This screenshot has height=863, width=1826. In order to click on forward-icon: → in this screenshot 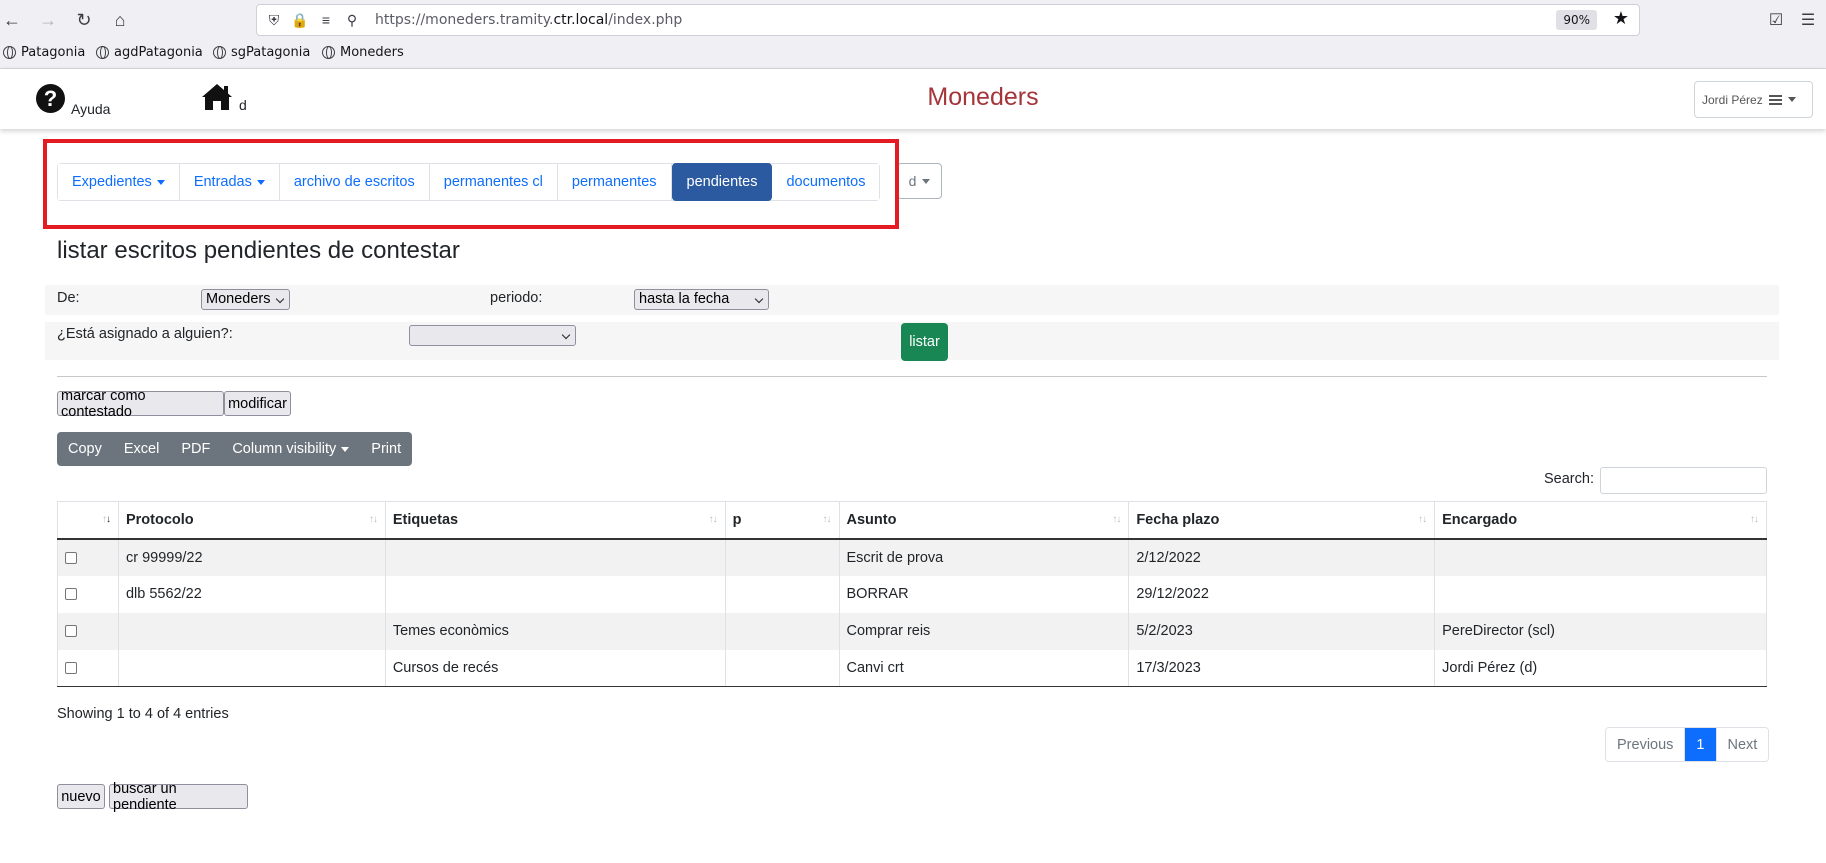, I will do `click(48, 20)`.